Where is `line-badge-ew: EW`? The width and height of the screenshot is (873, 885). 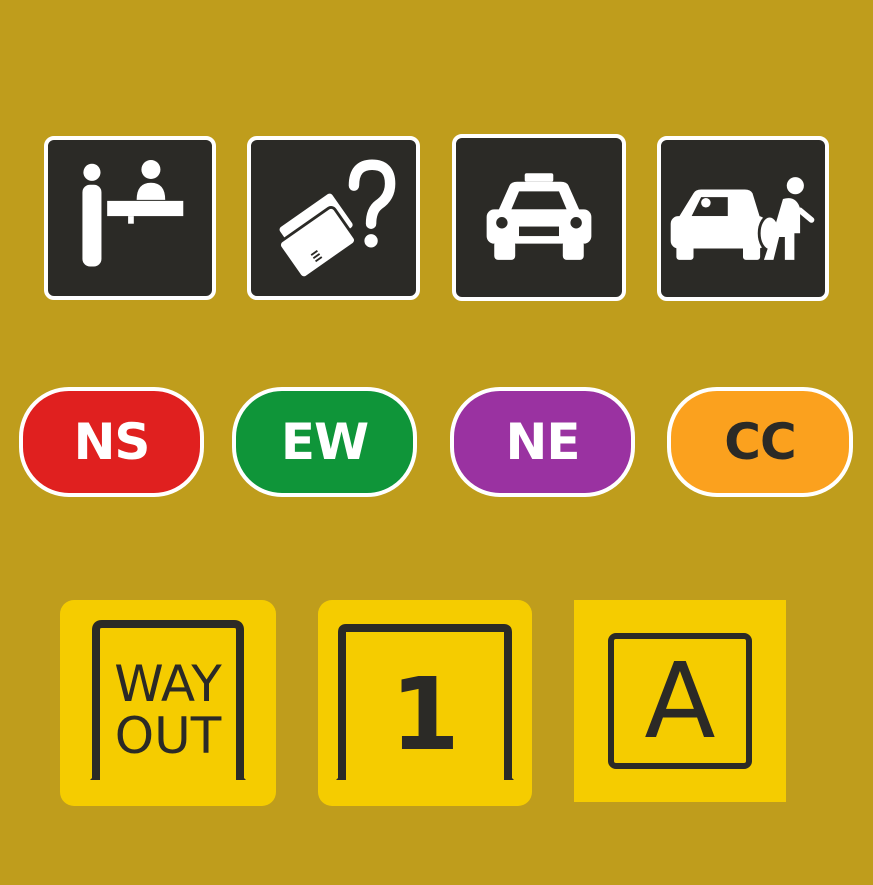 line-badge-ew: EW is located at coordinates (324, 442).